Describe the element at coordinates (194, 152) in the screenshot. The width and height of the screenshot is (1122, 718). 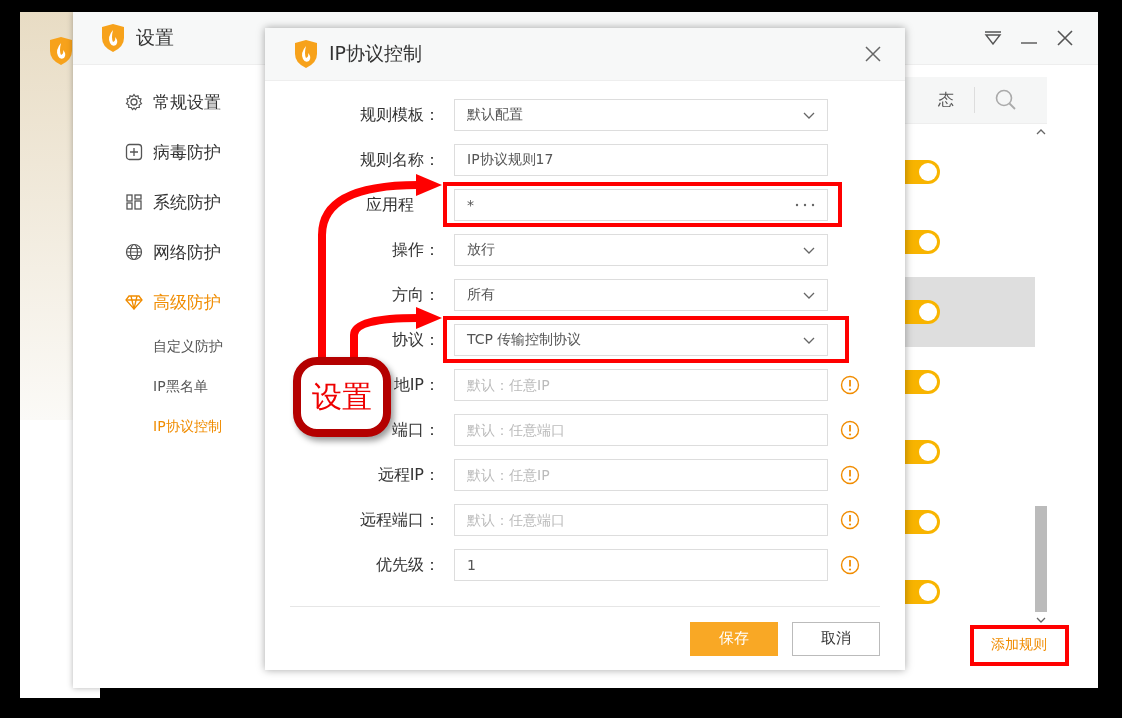
I see `sidebar-item: 病毒防护` at that location.